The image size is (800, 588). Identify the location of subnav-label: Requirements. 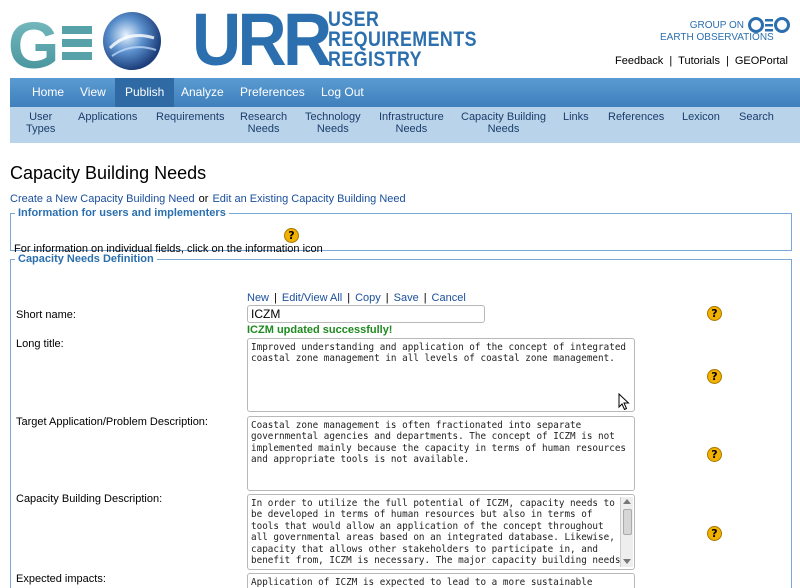
(190, 117).